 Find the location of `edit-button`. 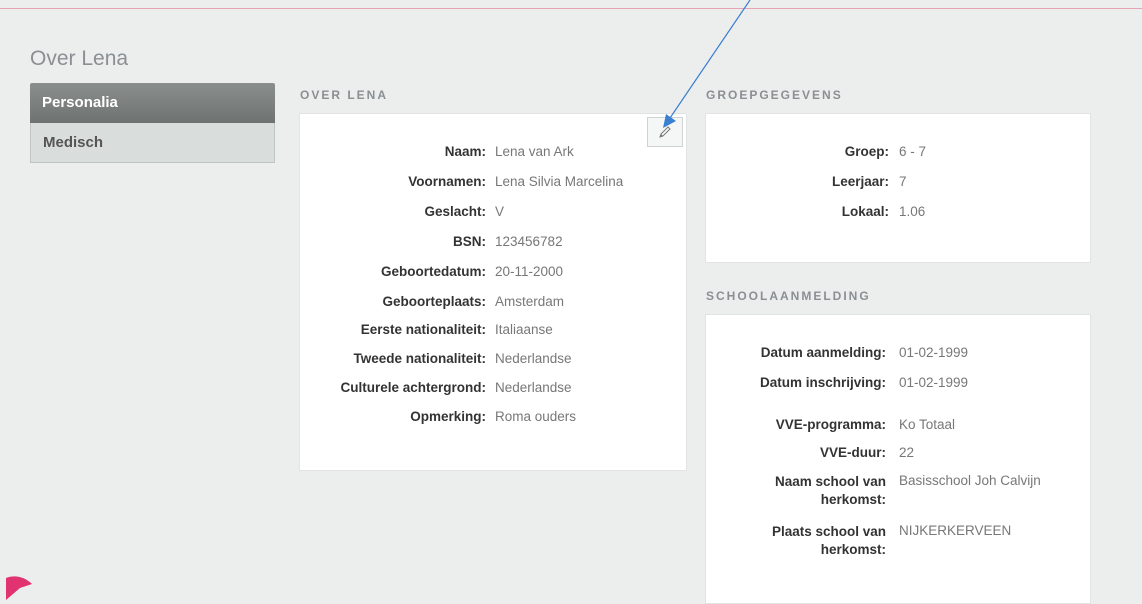

edit-button is located at coordinates (665, 132).